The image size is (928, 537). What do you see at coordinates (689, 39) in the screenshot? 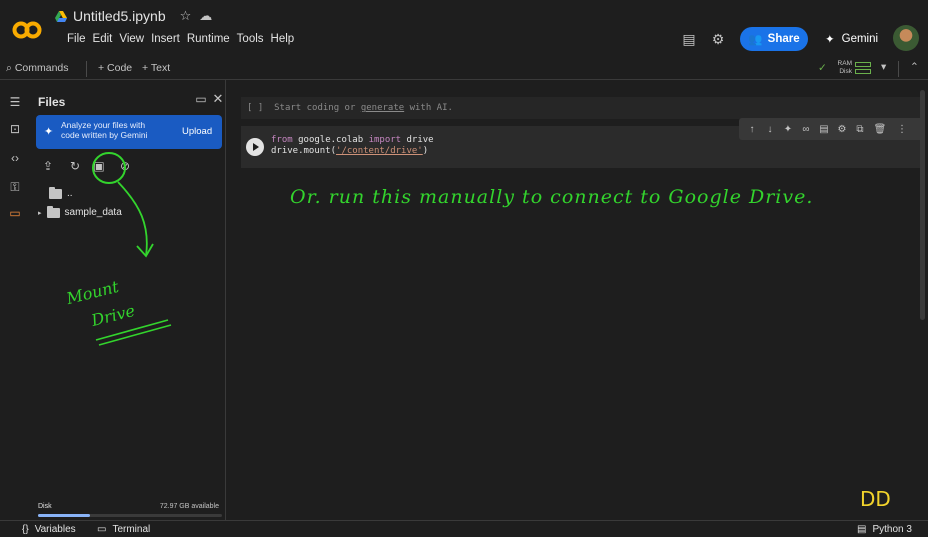
I see `comments-icon: ▤` at bounding box center [689, 39].